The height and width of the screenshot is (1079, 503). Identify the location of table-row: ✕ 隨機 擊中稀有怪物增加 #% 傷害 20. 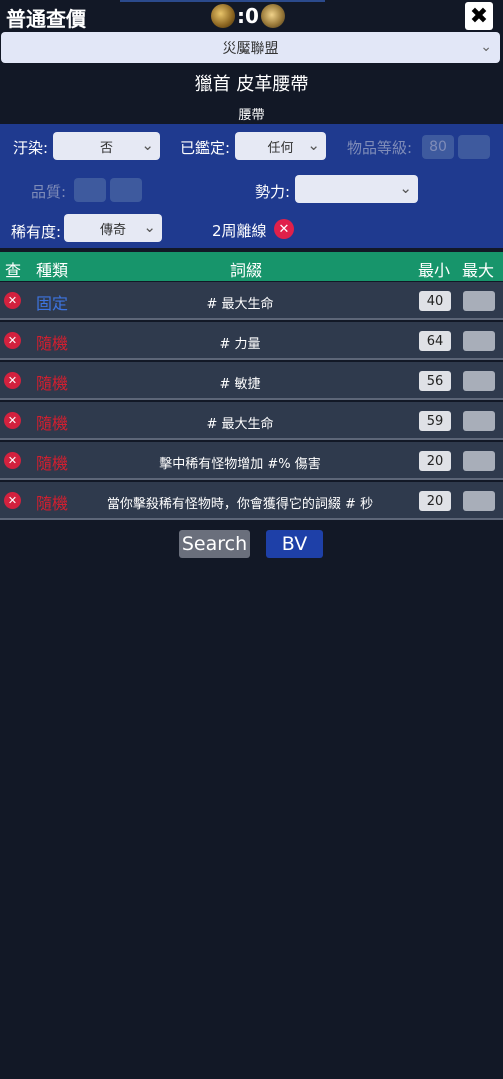
(251, 461).